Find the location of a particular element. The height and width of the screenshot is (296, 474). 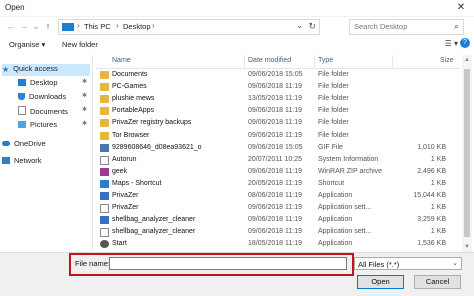

file-size: 1,010 KB is located at coordinates (431, 147).